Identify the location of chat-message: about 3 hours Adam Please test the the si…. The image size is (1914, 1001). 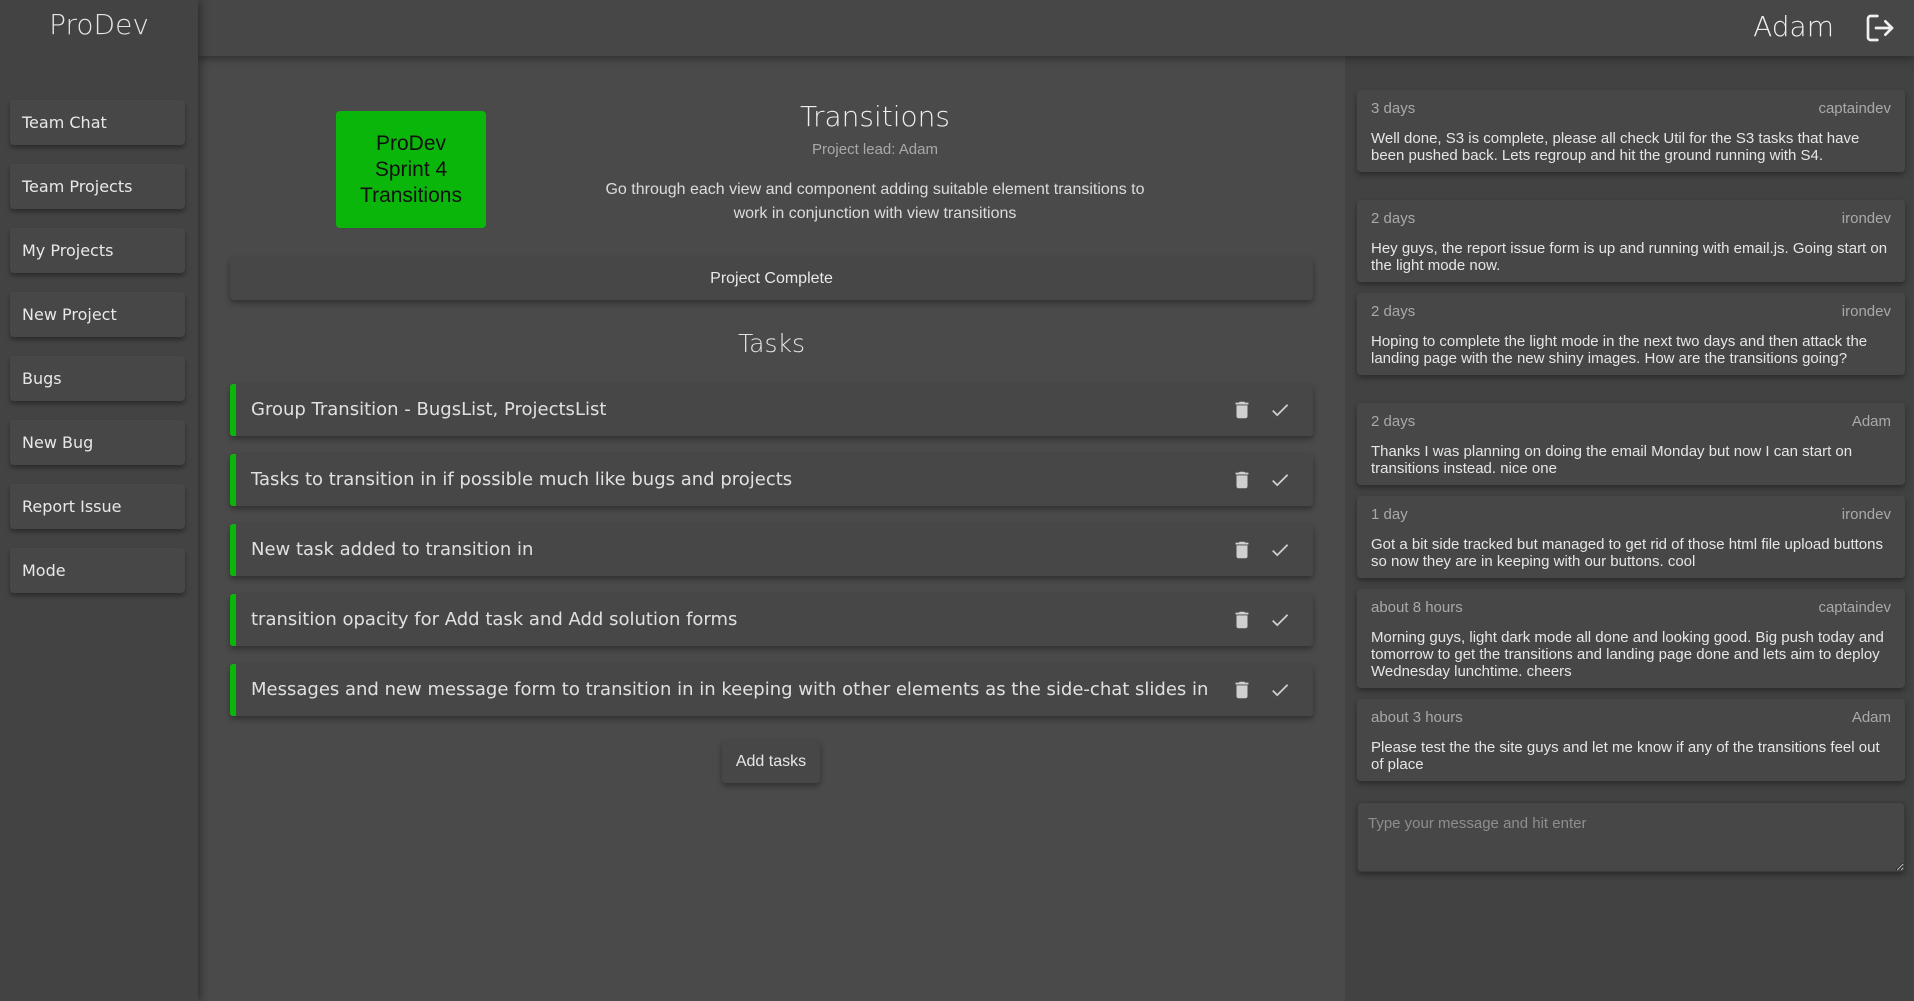
(1631, 740).